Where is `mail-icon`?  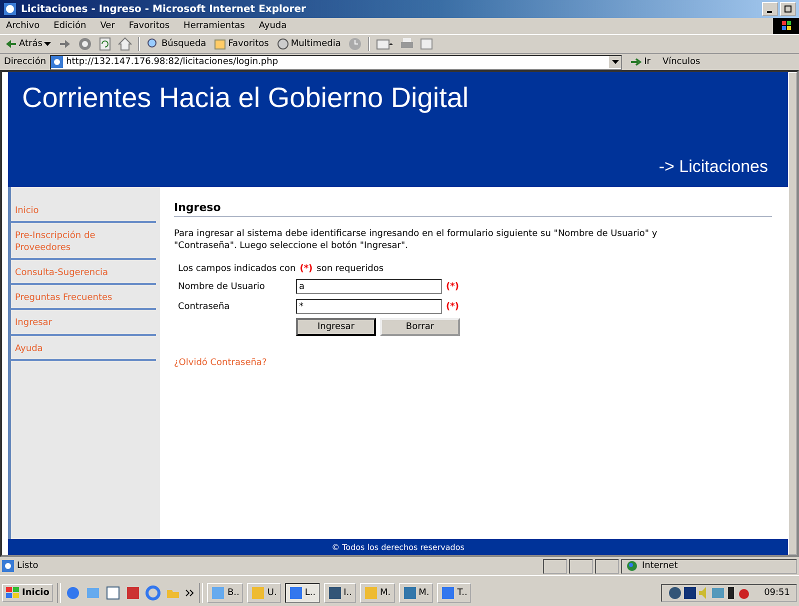 mail-icon is located at coordinates (385, 44).